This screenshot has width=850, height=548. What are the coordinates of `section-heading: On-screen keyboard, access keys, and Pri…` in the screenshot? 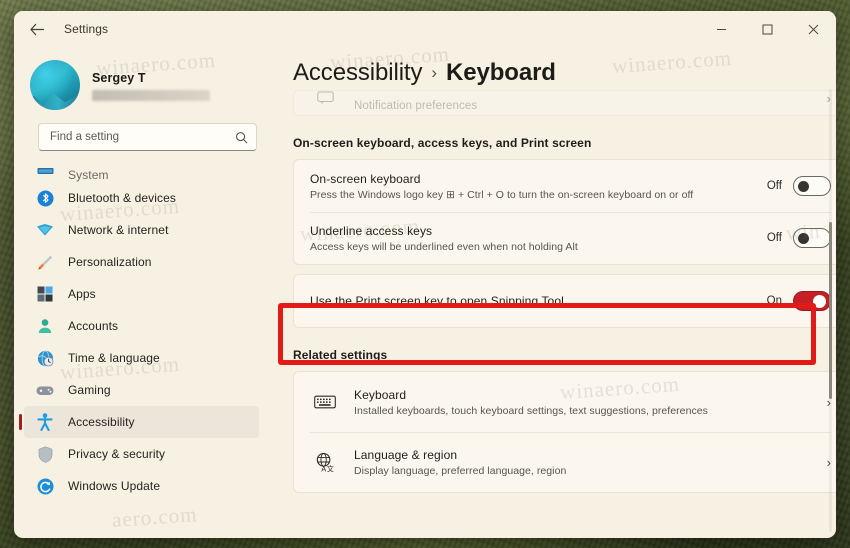 It's located at (442, 143).